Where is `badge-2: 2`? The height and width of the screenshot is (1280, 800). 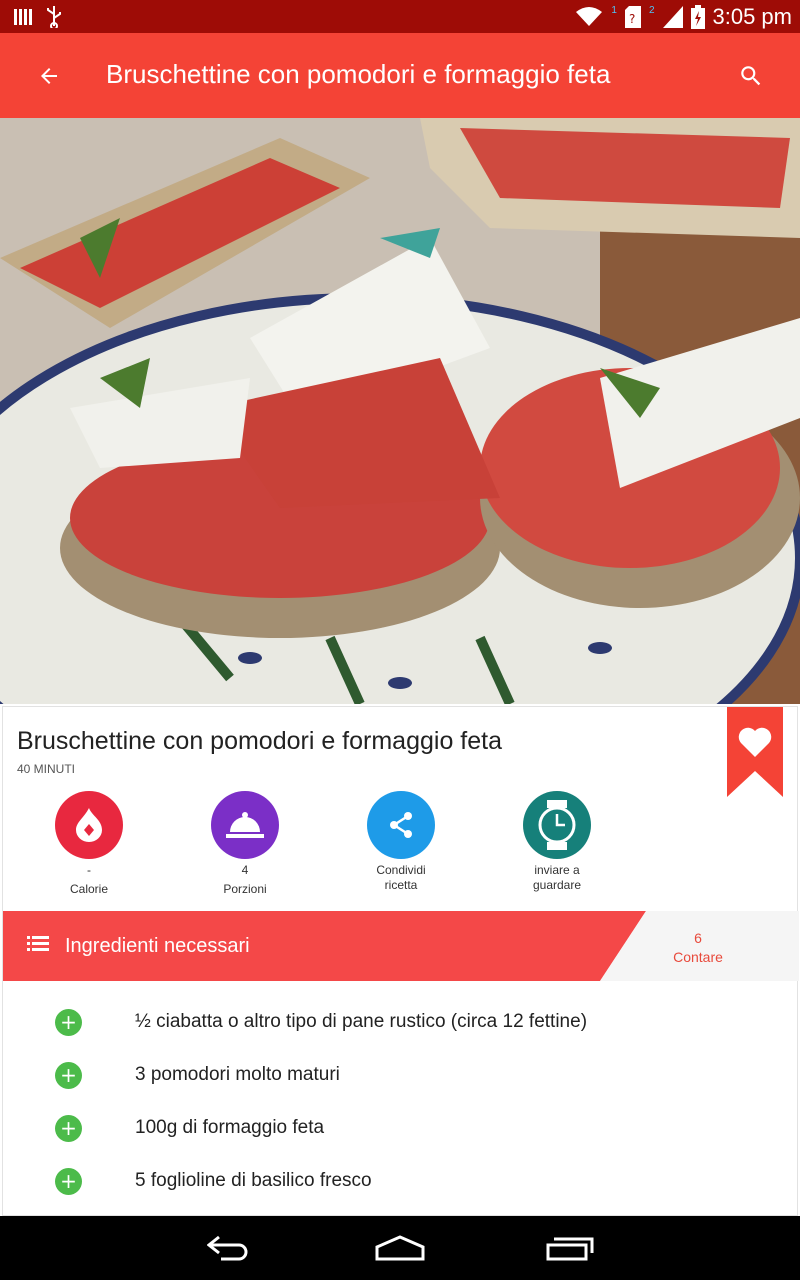 badge-2: 2 is located at coordinates (651, 10).